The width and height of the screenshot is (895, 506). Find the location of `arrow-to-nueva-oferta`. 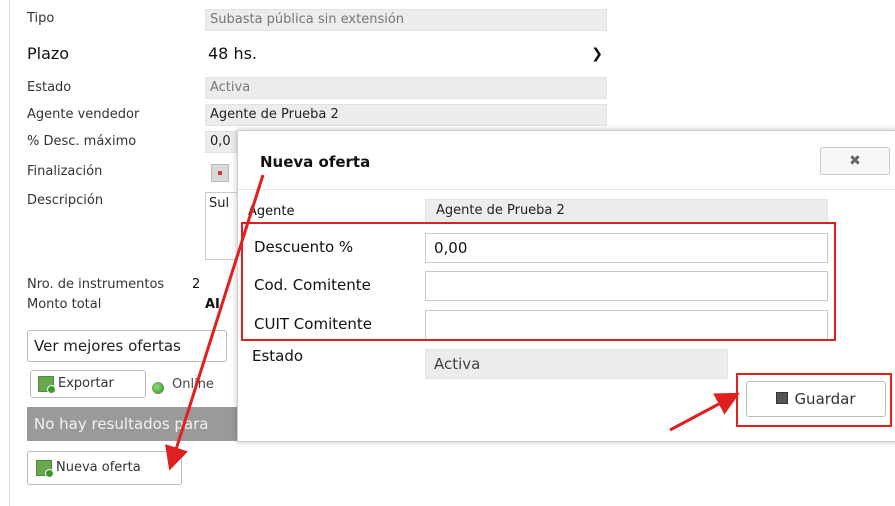

arrow-to-nueva-oferta is located at coordinates (215, 322).